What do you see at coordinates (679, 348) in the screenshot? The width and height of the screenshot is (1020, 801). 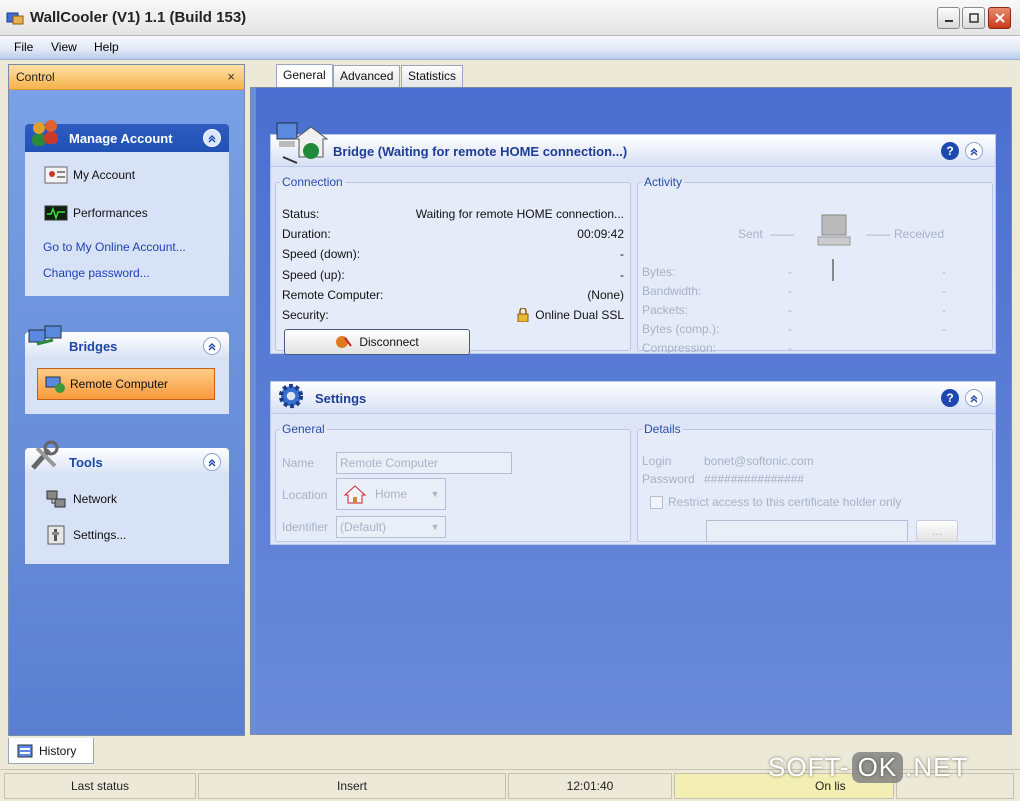 I see `compression-label: Compression:` at bounding box center [679, 348].